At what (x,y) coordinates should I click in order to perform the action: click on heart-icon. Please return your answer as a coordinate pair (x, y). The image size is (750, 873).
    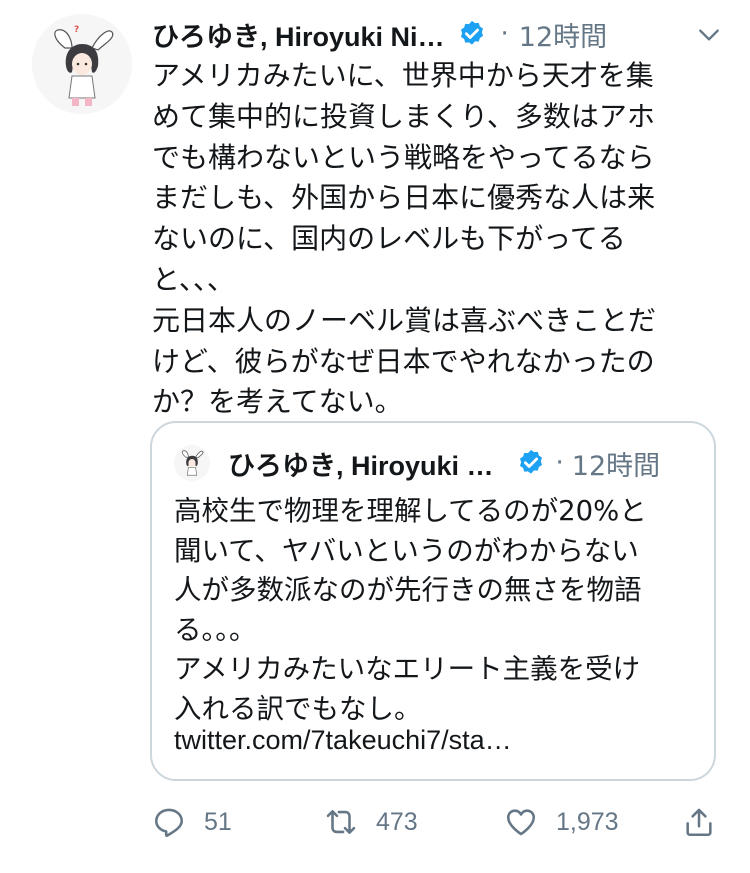
    Looking at the image, I should click on (521, 822).